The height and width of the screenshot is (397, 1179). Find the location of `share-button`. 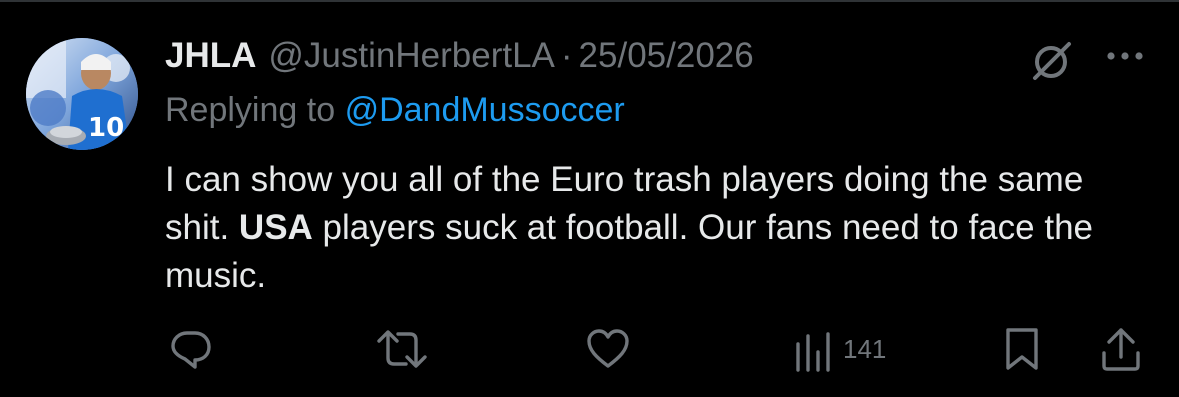

share-button is located at coordinates (1121, 349).